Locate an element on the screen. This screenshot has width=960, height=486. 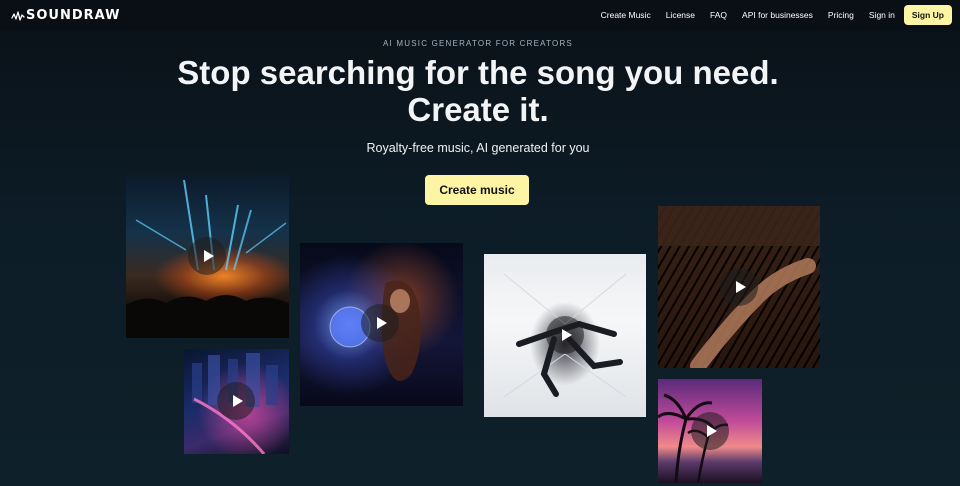
hero-headline-line-1: Stop searching for the song you need. is located at coordinates (478, 72).